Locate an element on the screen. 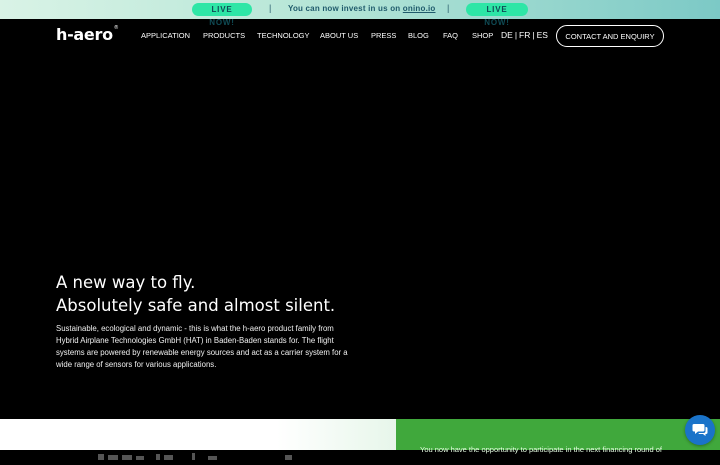 This screenshot has width=720, height=465. nav-products: PRODUCTS is located at coordinates (224, 35).